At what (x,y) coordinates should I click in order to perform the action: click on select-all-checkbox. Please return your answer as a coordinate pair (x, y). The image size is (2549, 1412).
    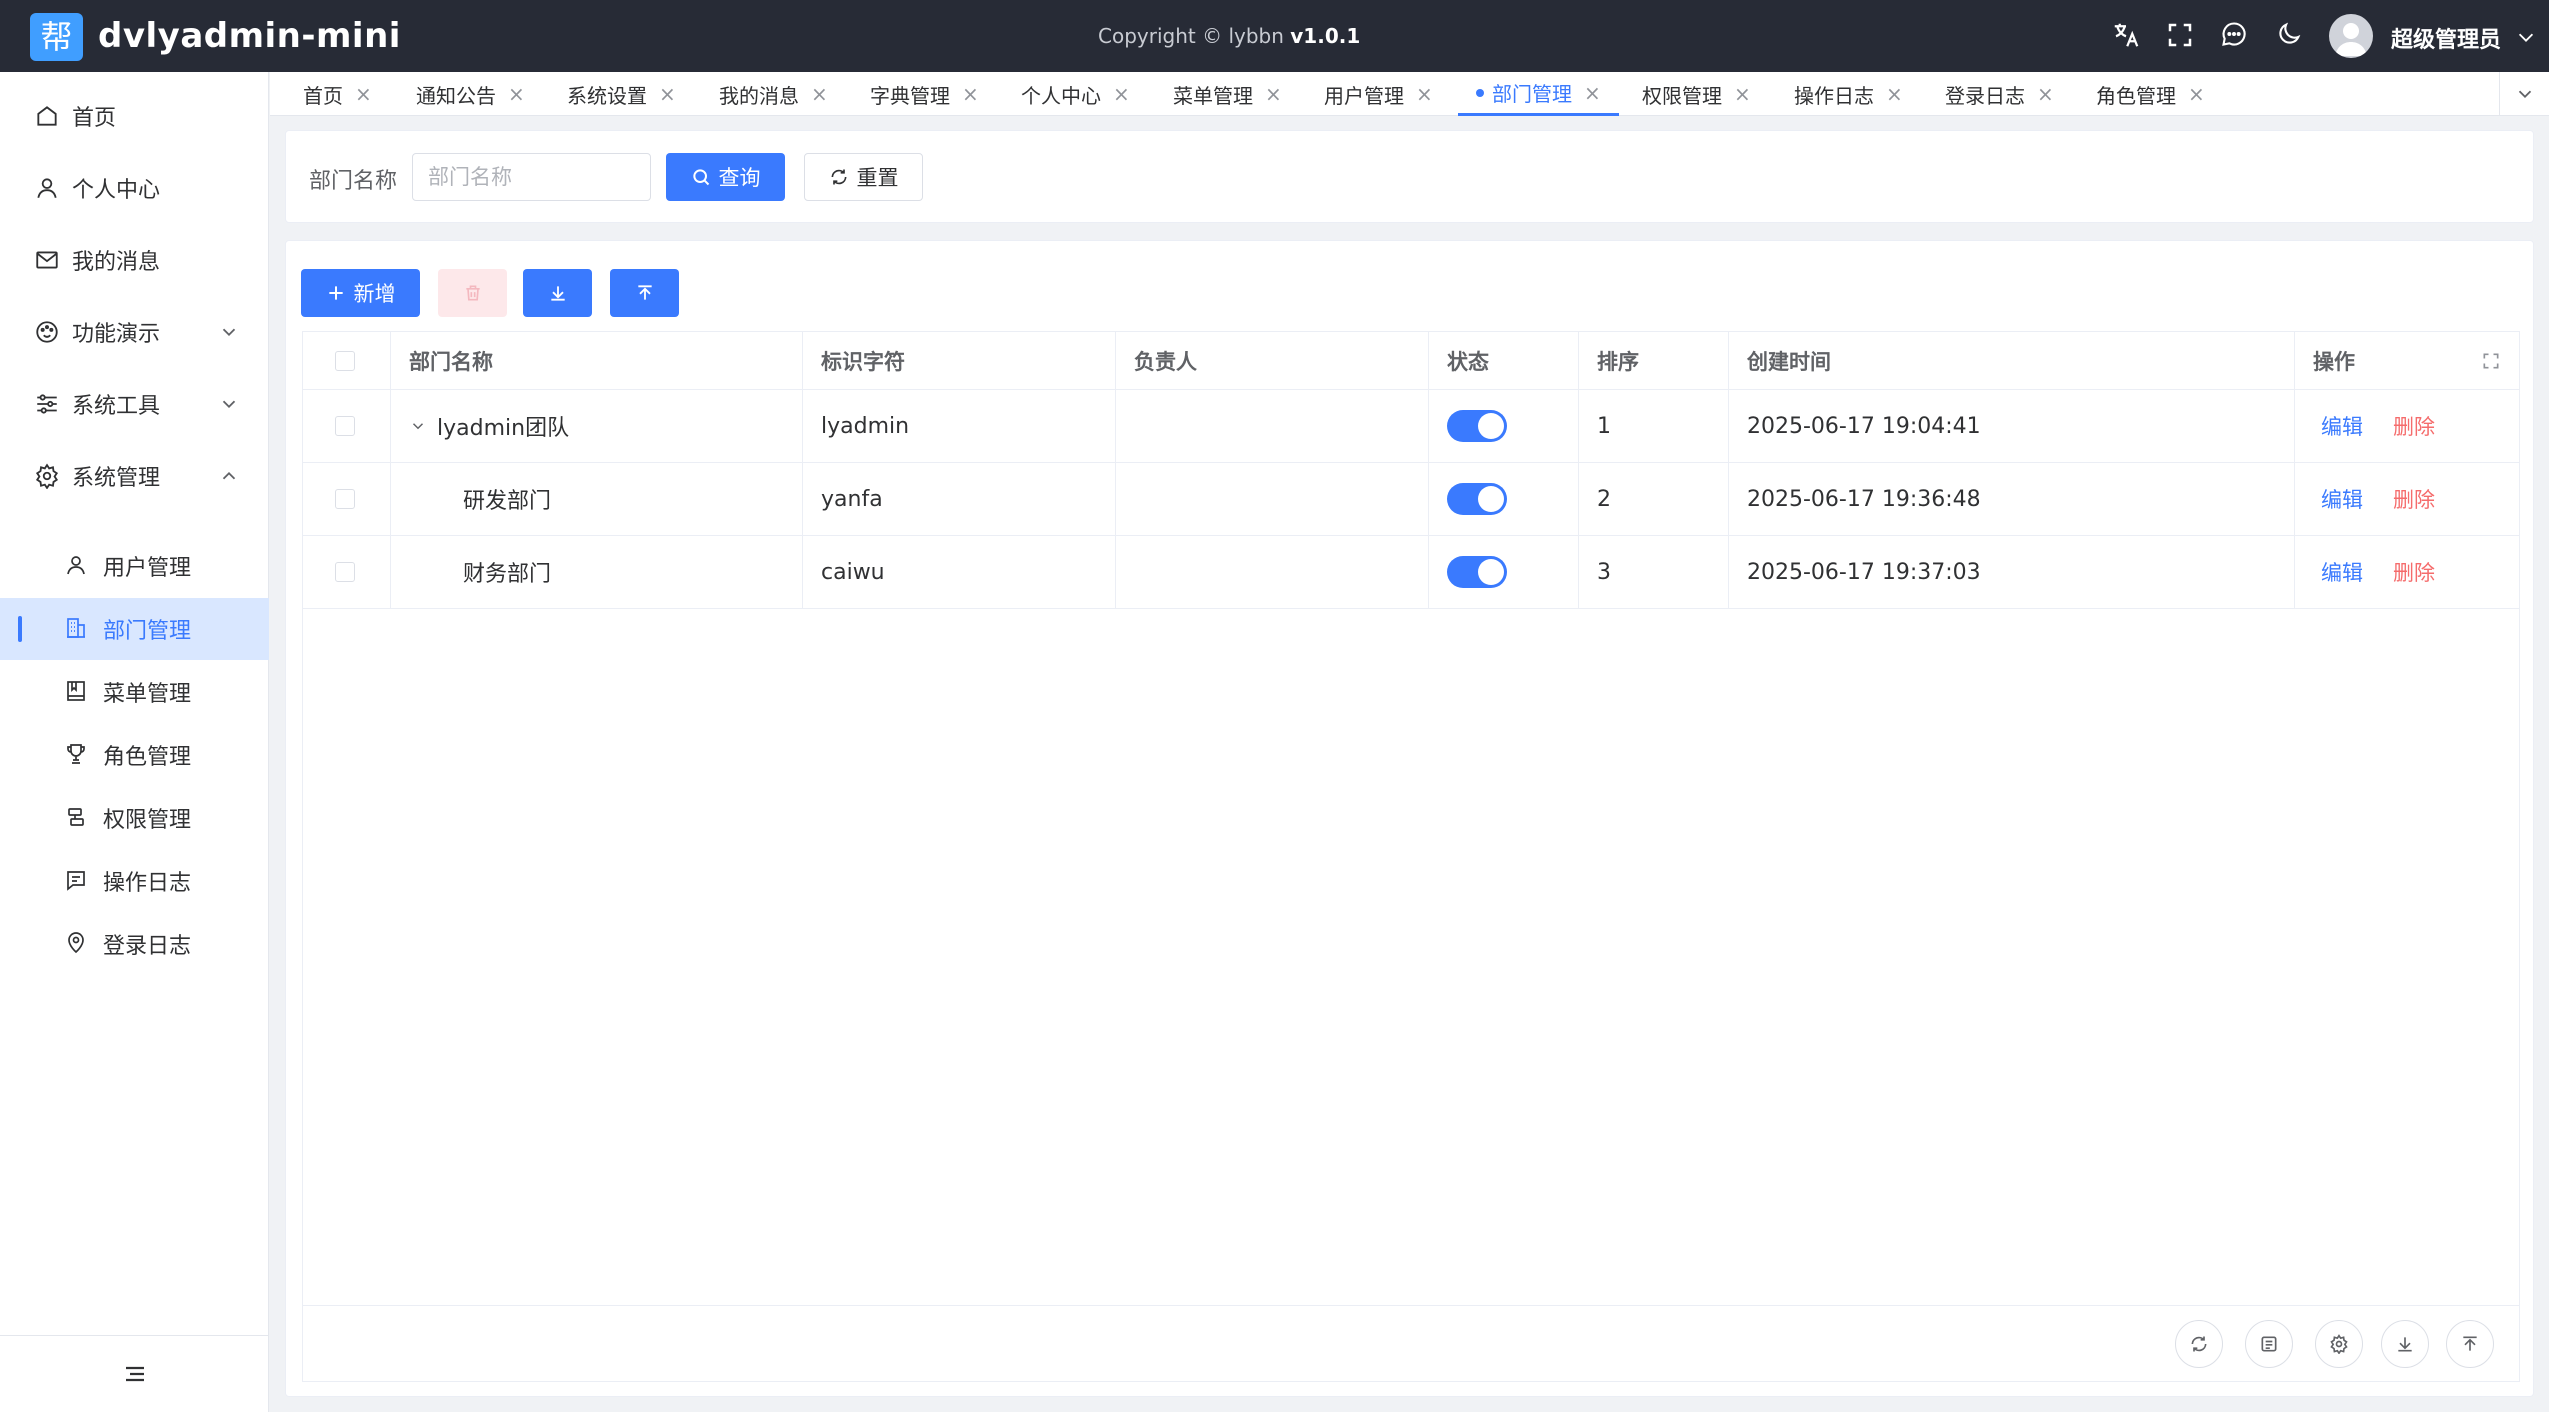
    Looking at the image, I should click on (345, 360).